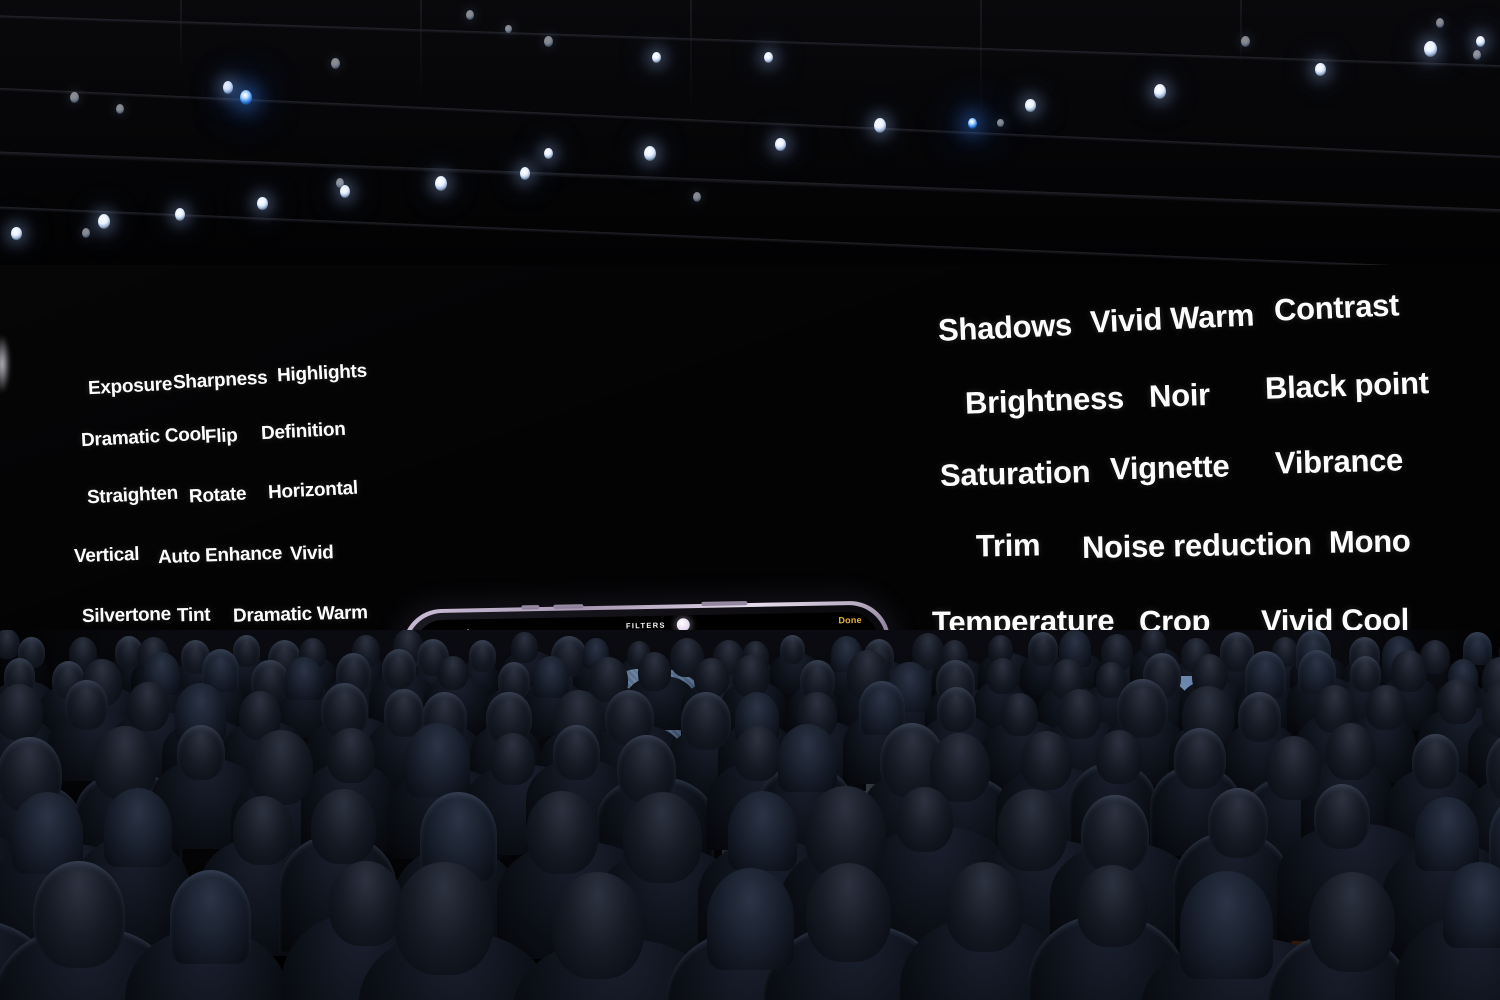  I want to click on feature-word: Silvertone, so click(126, 615).